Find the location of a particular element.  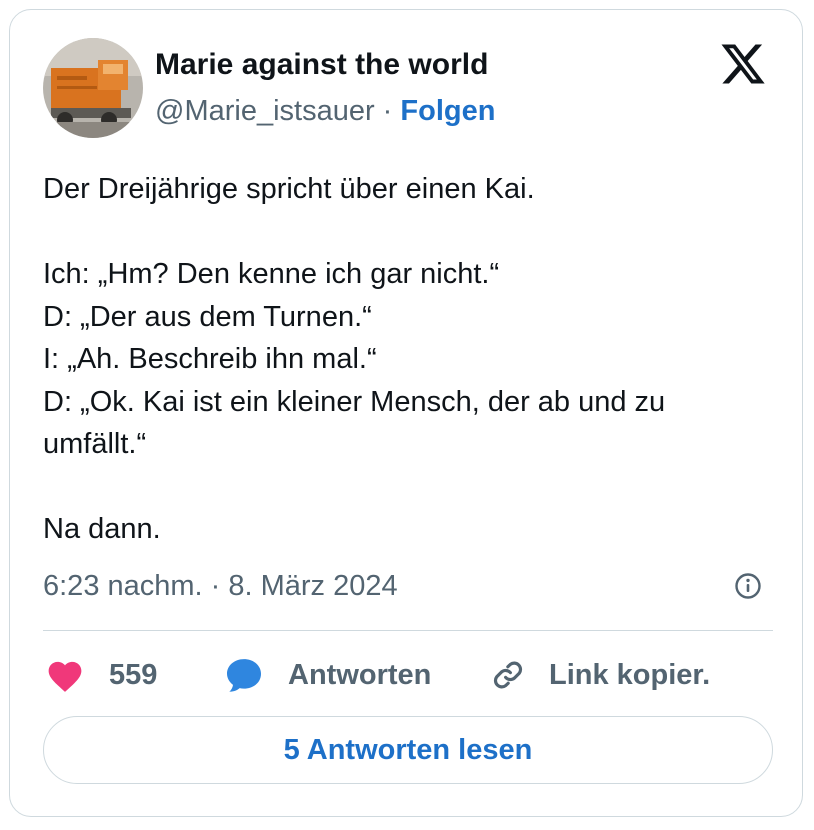

author-handle: @Marie_istsauer is located at coordinates (265, 111).